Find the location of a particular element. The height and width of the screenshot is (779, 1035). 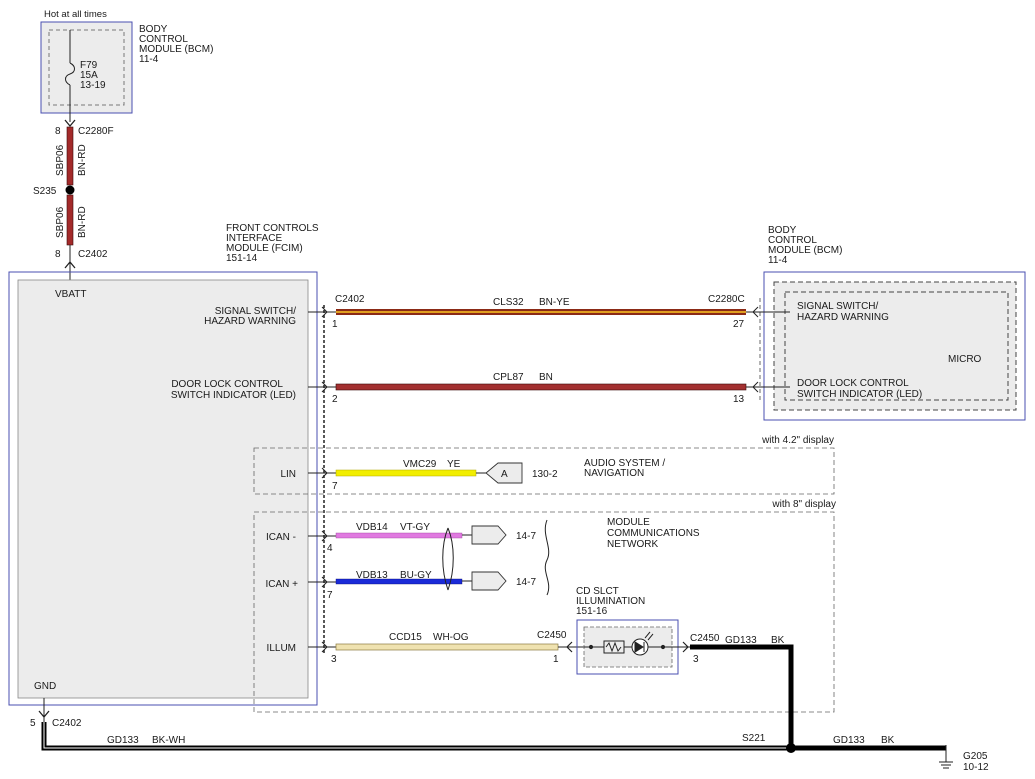

wire-vmc29-color: YE is located at coordinates (454, 464).